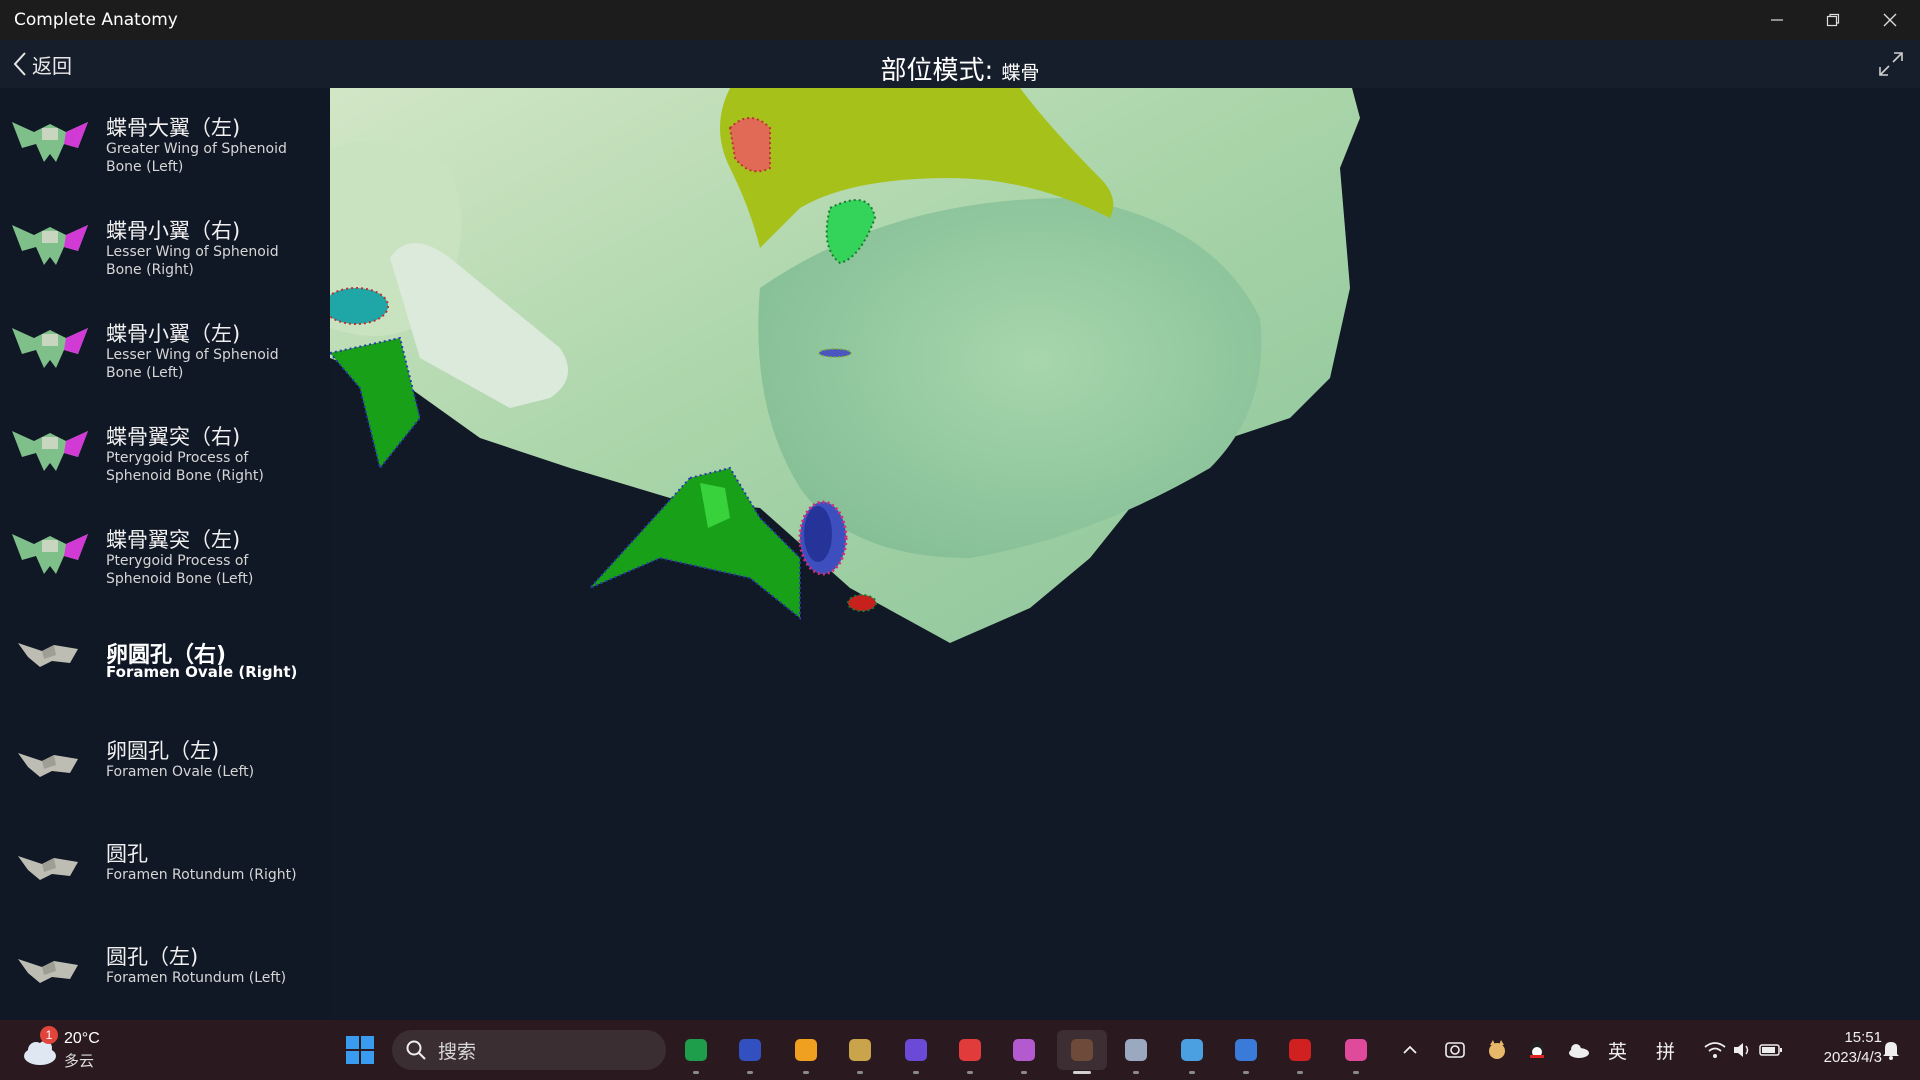 Image resolution: width=1920 pixels, height=1080 pixels. What do you see at coordinates (163, 751) in the screenshot?
I see `item-name-cn: 卵圆孔（左)` at bounding box center [163, 751].